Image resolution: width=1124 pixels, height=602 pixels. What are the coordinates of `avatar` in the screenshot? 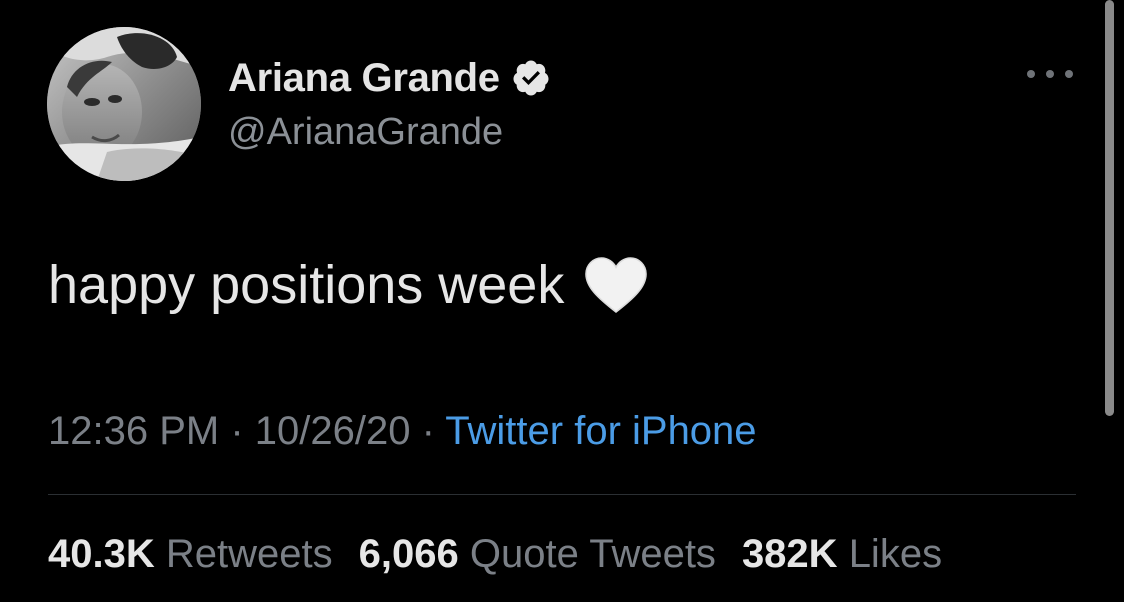 It's located at (124, 104).